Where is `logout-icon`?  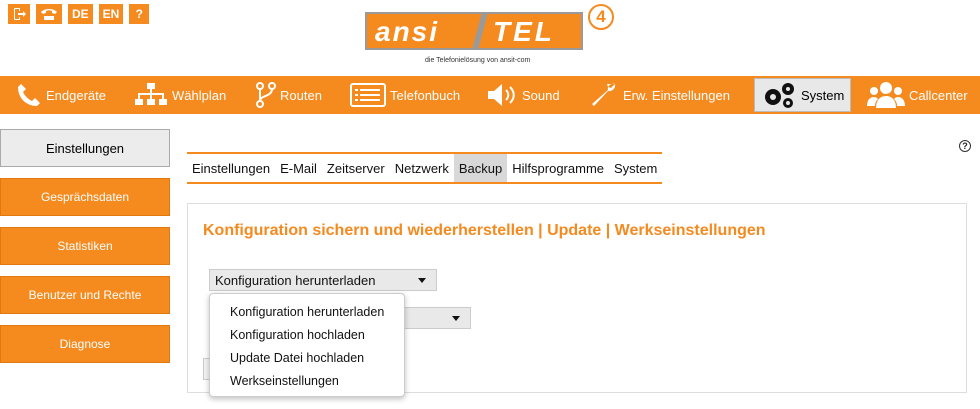 logout-icon is located at coordinates (19, 14).